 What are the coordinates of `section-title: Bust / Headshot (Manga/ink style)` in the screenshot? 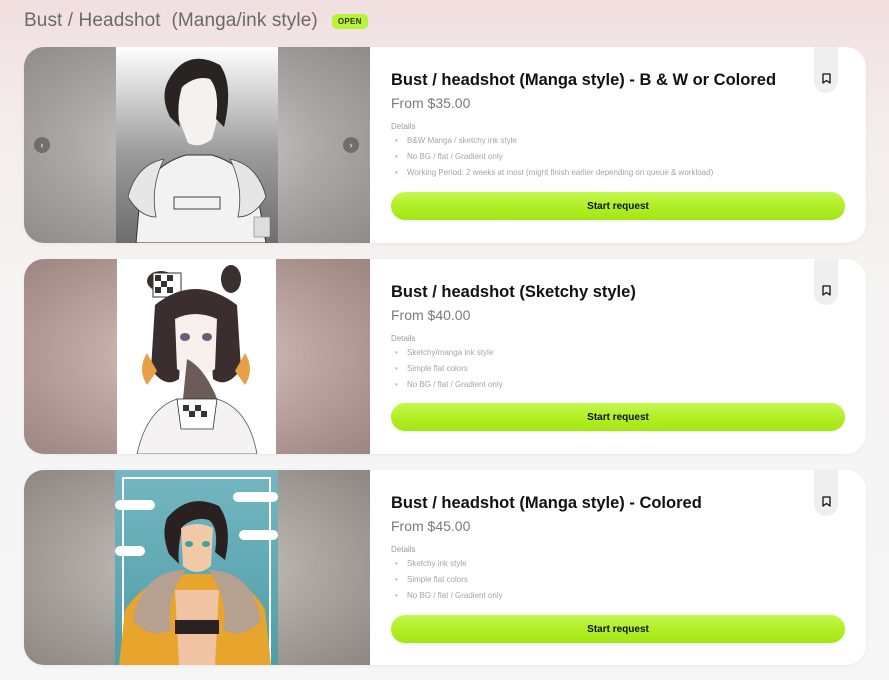 It's located at (171, 20).